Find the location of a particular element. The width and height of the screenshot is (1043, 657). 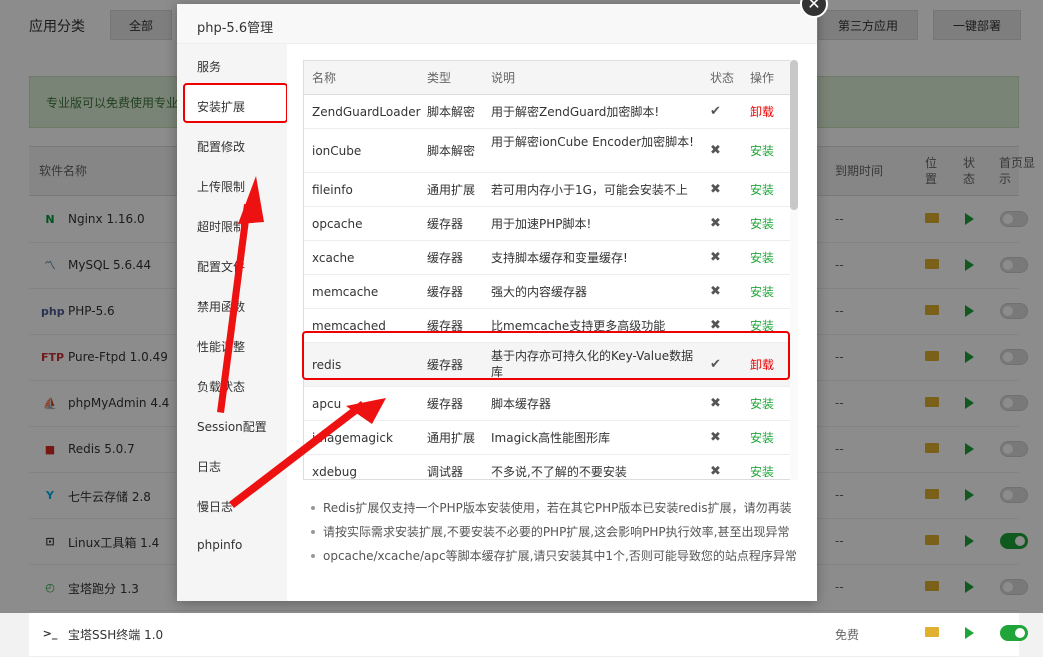

folder-icon is located at coordinates (932, 632).